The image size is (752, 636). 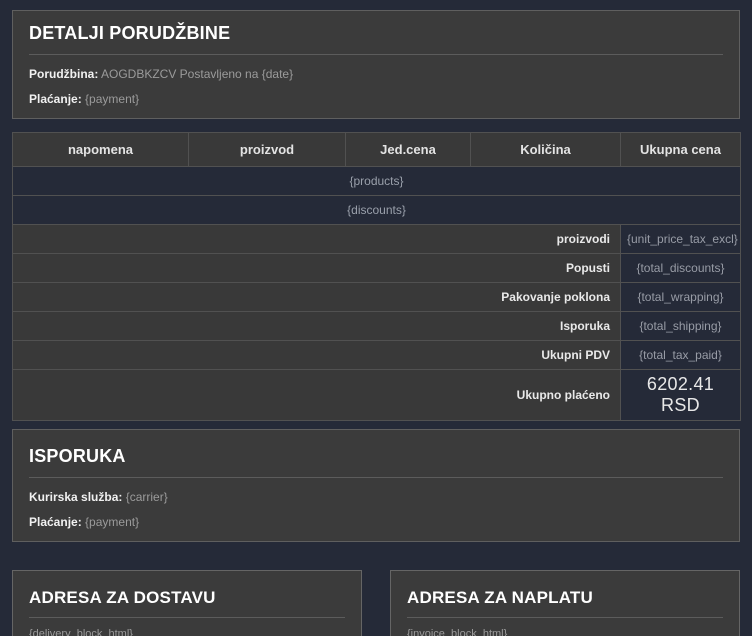 What do you see at coordinates (316, 395) in the screenshot?
I see `total-label: Ukupno plaćeno` at bounding box center [316, 395].